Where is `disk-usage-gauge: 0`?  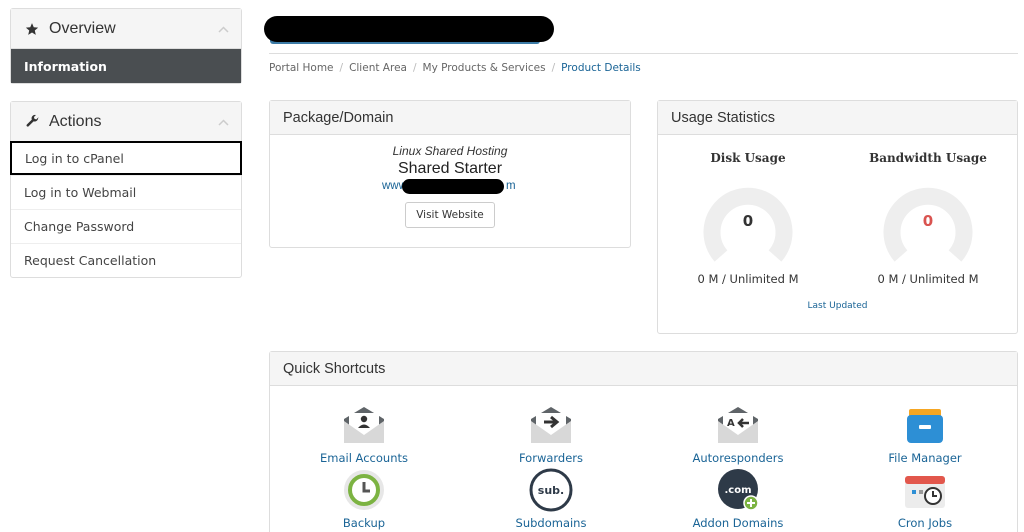
disk-usage-gauge: 0 is located at coordinates (748, 224).